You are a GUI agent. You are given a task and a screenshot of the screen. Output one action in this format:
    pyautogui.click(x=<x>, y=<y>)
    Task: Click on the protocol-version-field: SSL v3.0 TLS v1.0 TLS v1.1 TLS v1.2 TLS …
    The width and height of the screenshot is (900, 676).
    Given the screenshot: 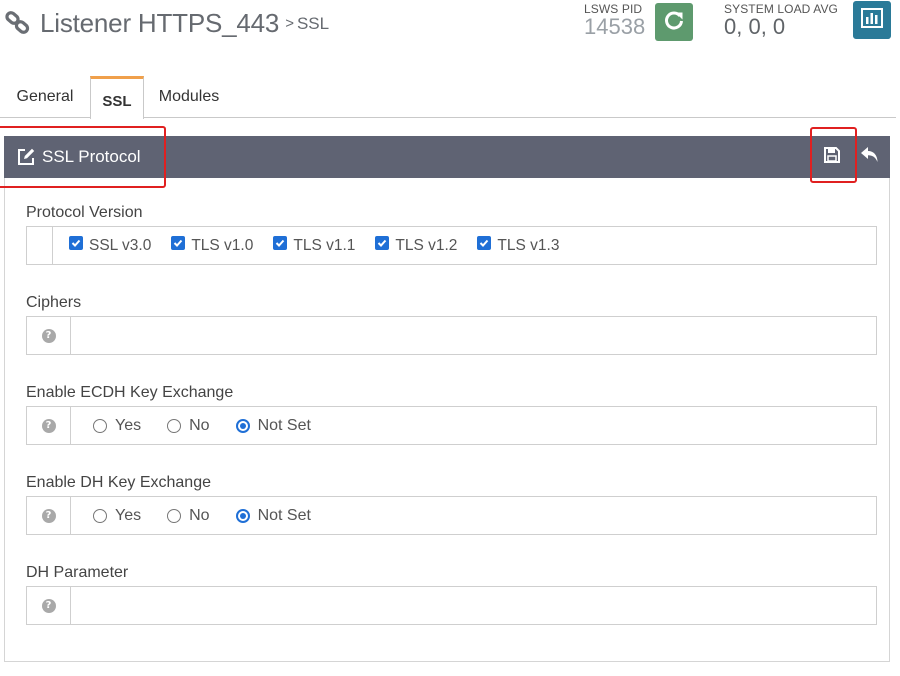 What is the action you would take?
    pyautogui.click(x=451, y=245)
    